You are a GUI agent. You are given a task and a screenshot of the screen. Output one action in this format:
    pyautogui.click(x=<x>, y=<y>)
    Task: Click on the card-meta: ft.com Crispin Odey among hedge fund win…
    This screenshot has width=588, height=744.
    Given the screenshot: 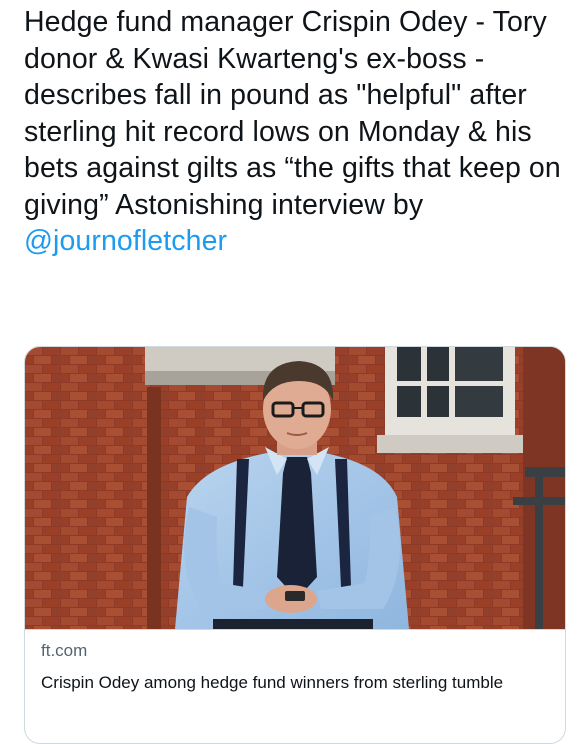 What is the action you would take?
    pyautogui.click(x=295, y=663)
    